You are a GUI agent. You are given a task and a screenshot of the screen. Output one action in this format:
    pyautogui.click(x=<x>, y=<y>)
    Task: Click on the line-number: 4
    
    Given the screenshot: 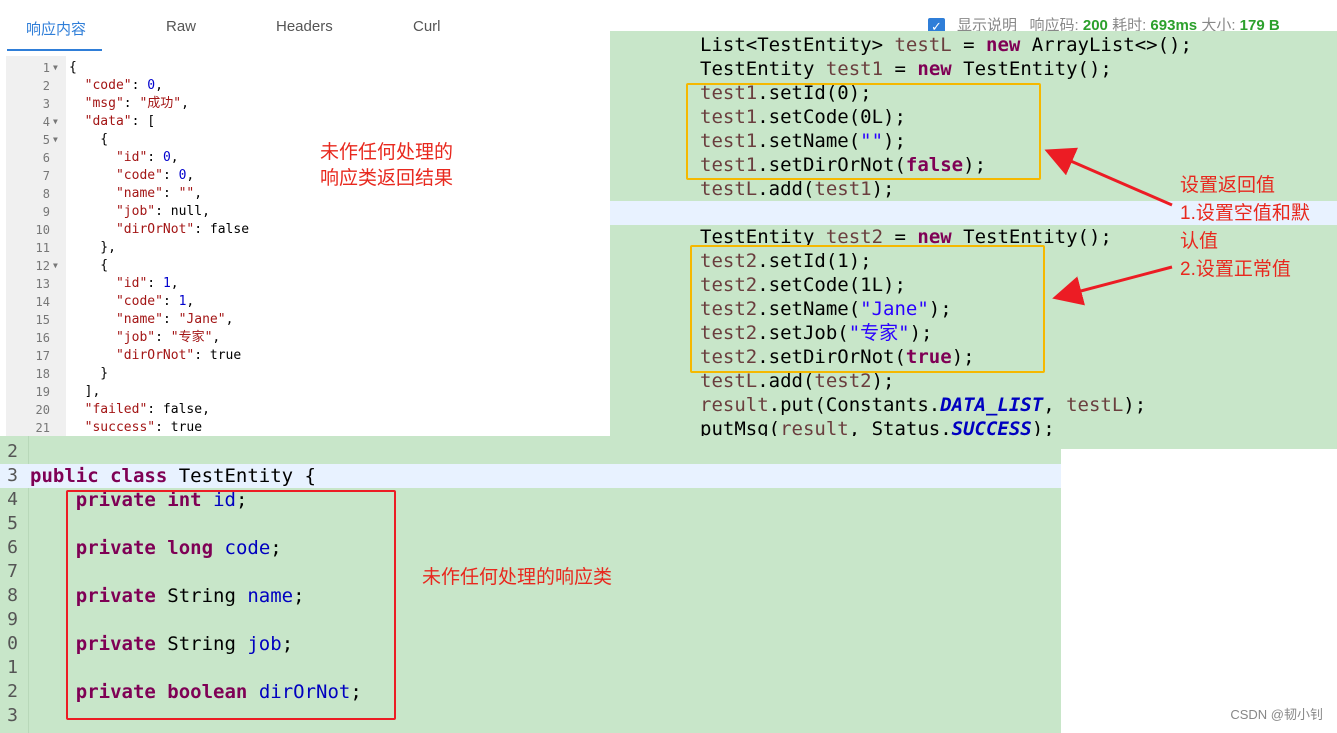 What is the action you would take?
    pyautogui.click(x=12, y=499)
    